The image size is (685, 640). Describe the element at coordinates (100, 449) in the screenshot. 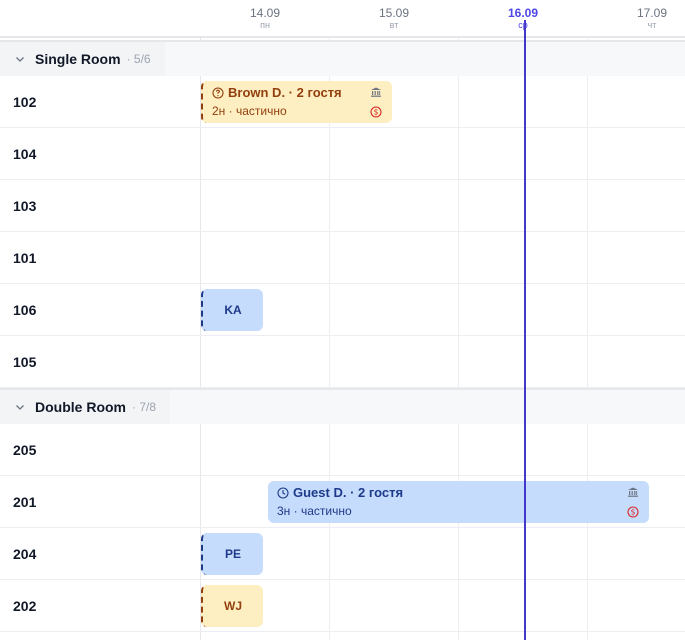

I see `room-number: 205` at that location.